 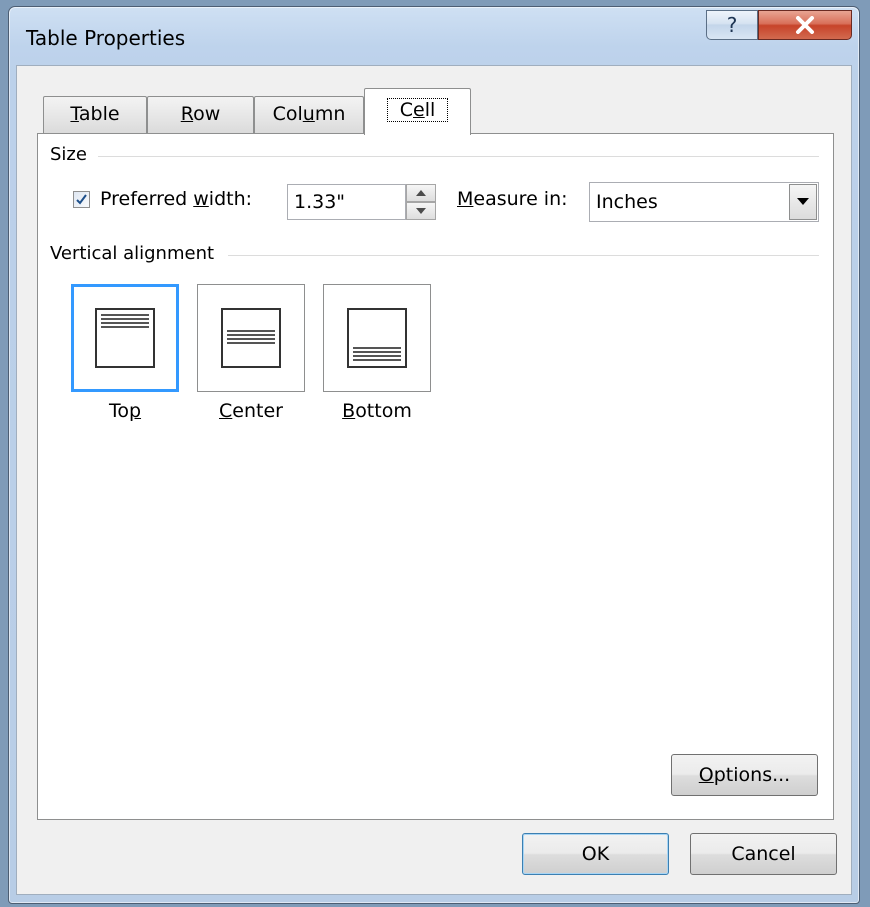 What do you see at coordinates (763, 854) in the screenshot?
I see `cancel-button: Cancel` at bounding box center [763, 854].